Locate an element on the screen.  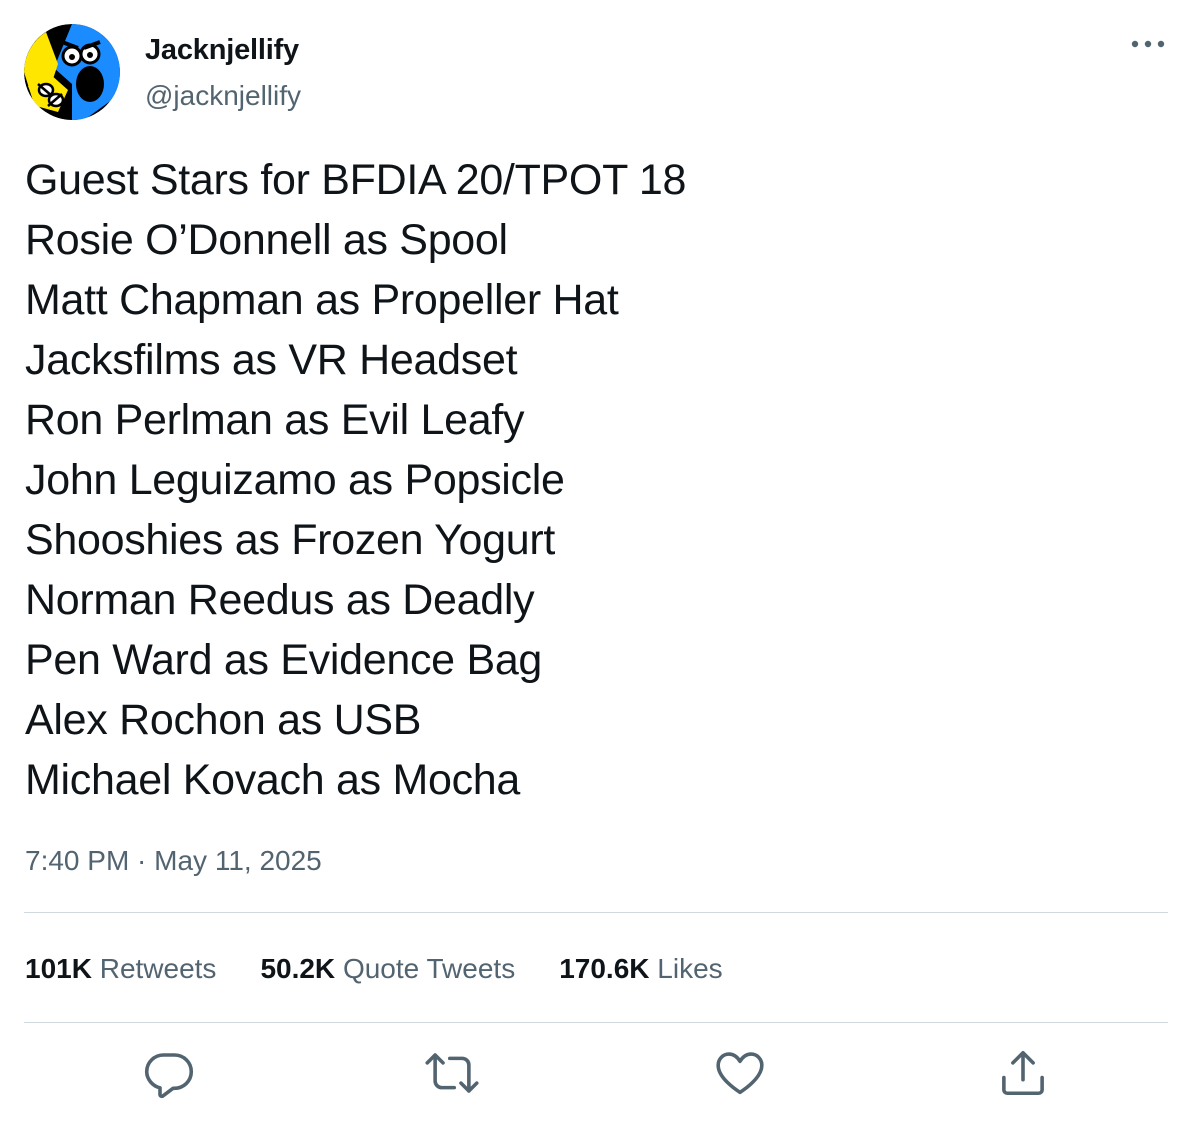
tweet-text-line: Shooshies as Frozen Yogurt is located at coordinates (290, 540).